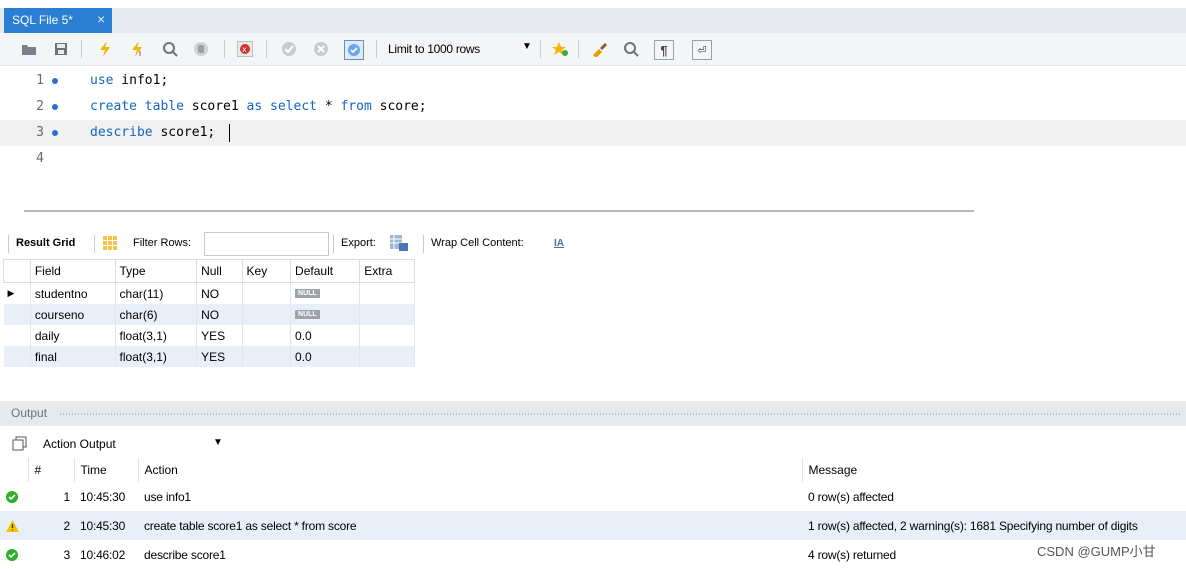  I want to click on filter-rows-input, so click(266, 244).